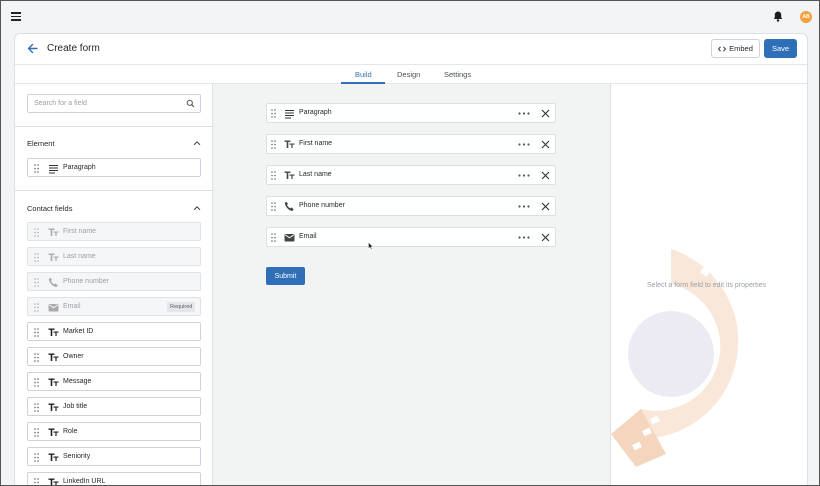 The width and height of the screenshot is (820, 486). I want to click on element-item-paragraph: Paragraph, so click(114, 167).